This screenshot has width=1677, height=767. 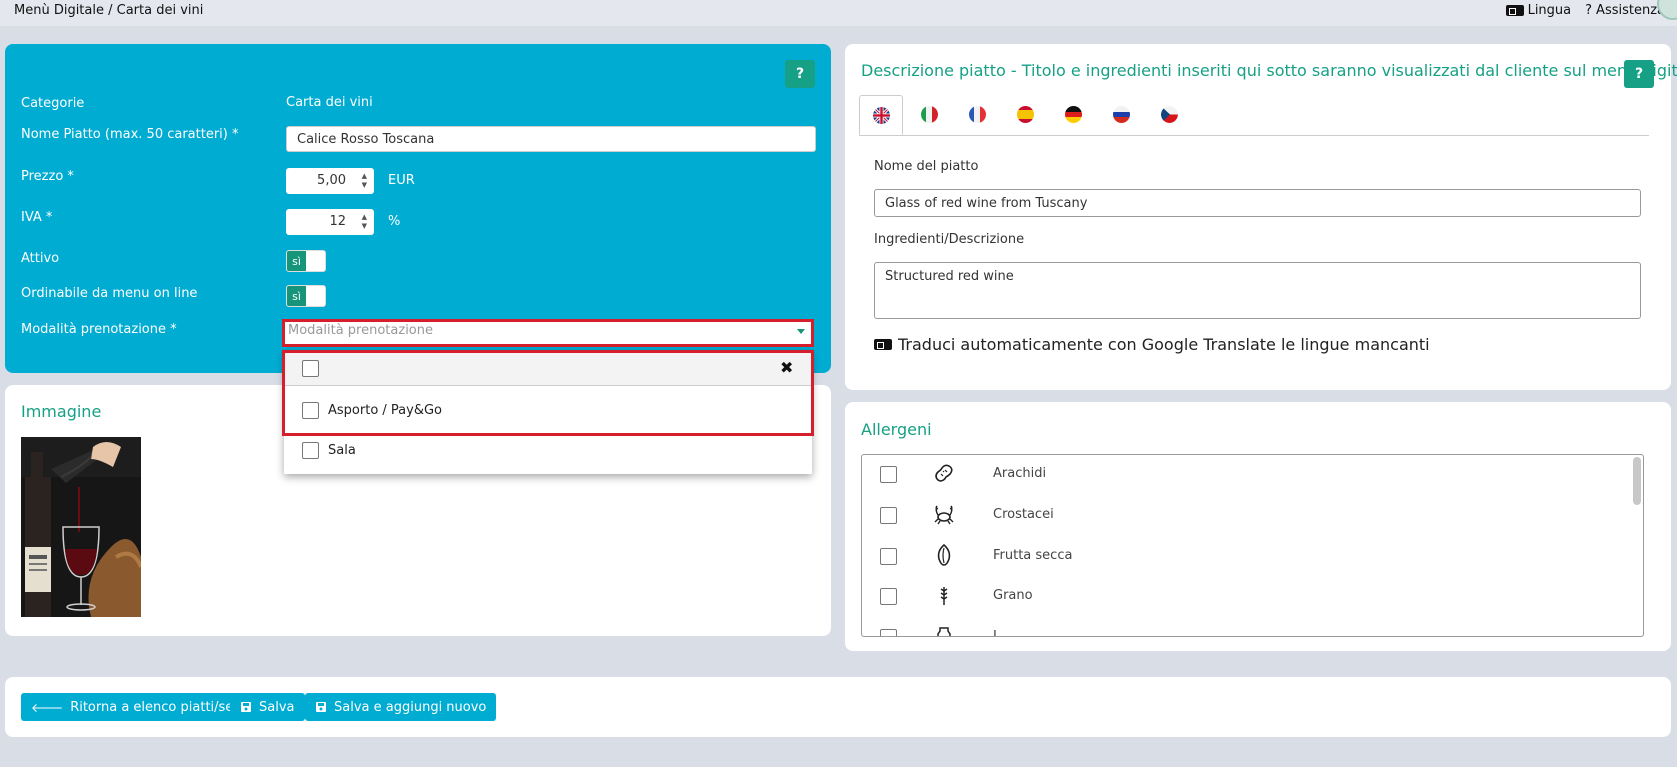 I want to click on tab-italian, so click(x=929, y=114).